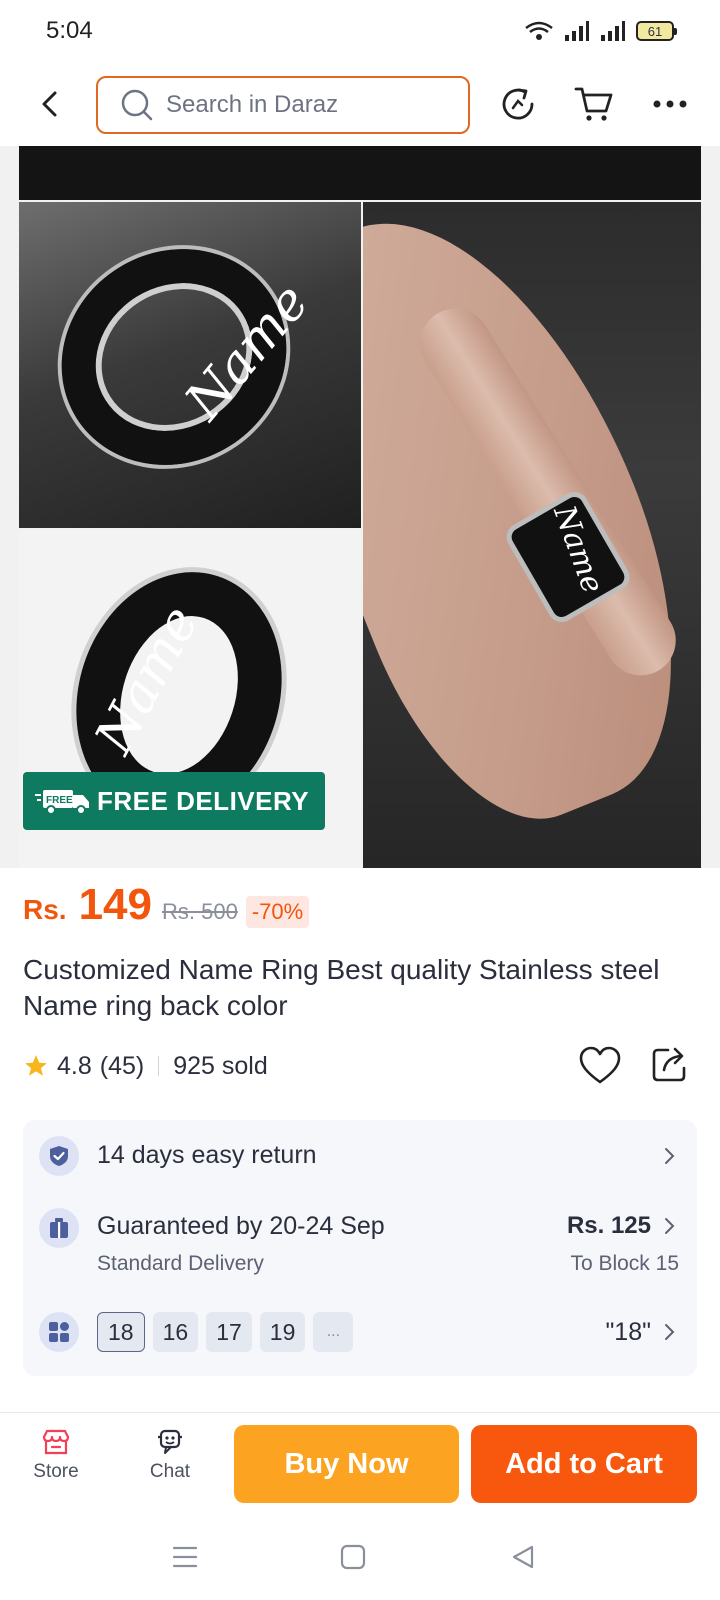 This screenshot has height=1600, width=720. I want to click on status-icons: 61, so click(600, 31).